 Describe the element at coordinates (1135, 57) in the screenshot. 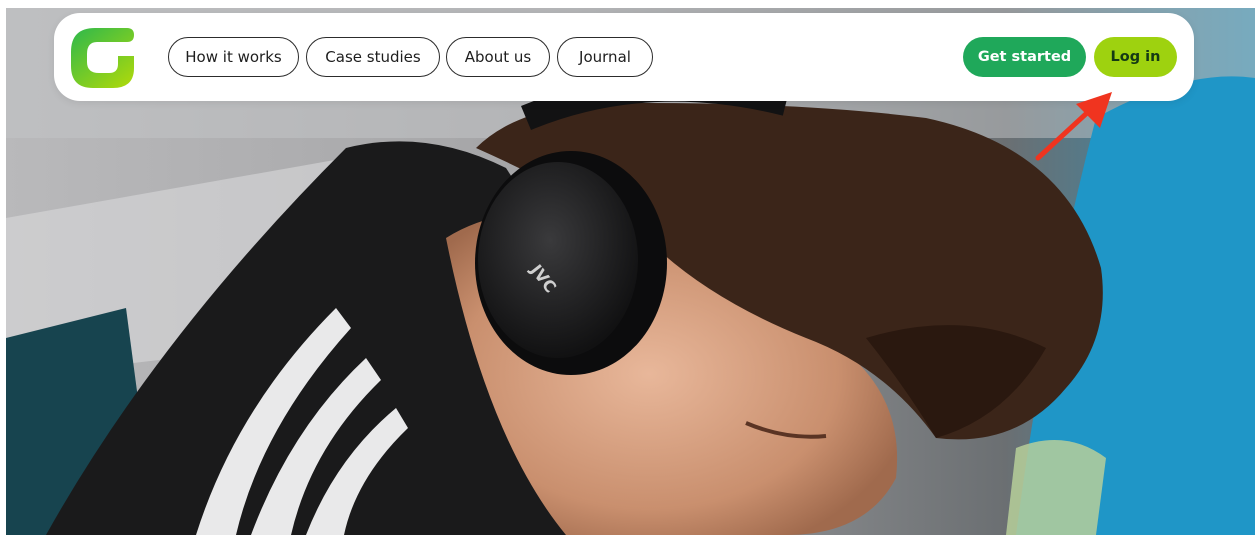

I see `login-button: Log in` at that location.